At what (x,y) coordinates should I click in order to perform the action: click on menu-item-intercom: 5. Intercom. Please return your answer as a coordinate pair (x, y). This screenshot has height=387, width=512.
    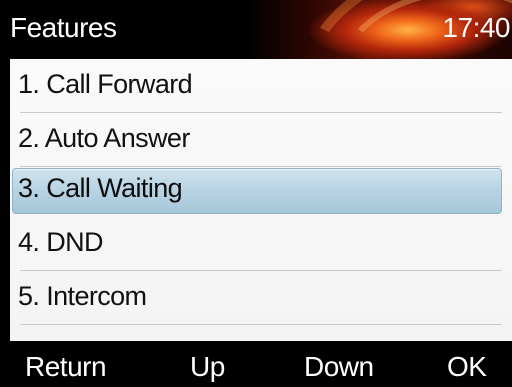
    Looking at the image, I should click on (256, 298).